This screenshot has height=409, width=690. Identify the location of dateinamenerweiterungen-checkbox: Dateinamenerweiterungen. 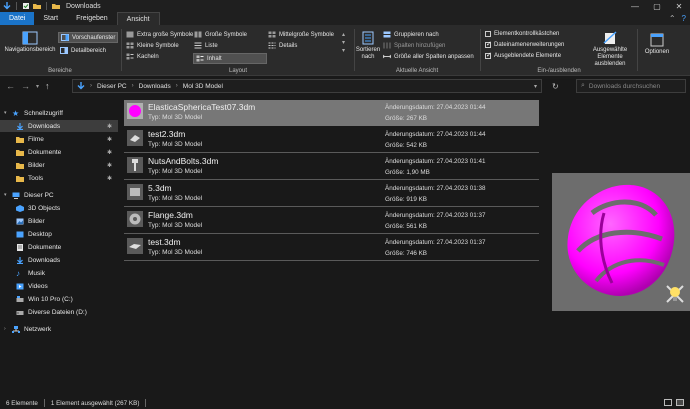
(524, 44).